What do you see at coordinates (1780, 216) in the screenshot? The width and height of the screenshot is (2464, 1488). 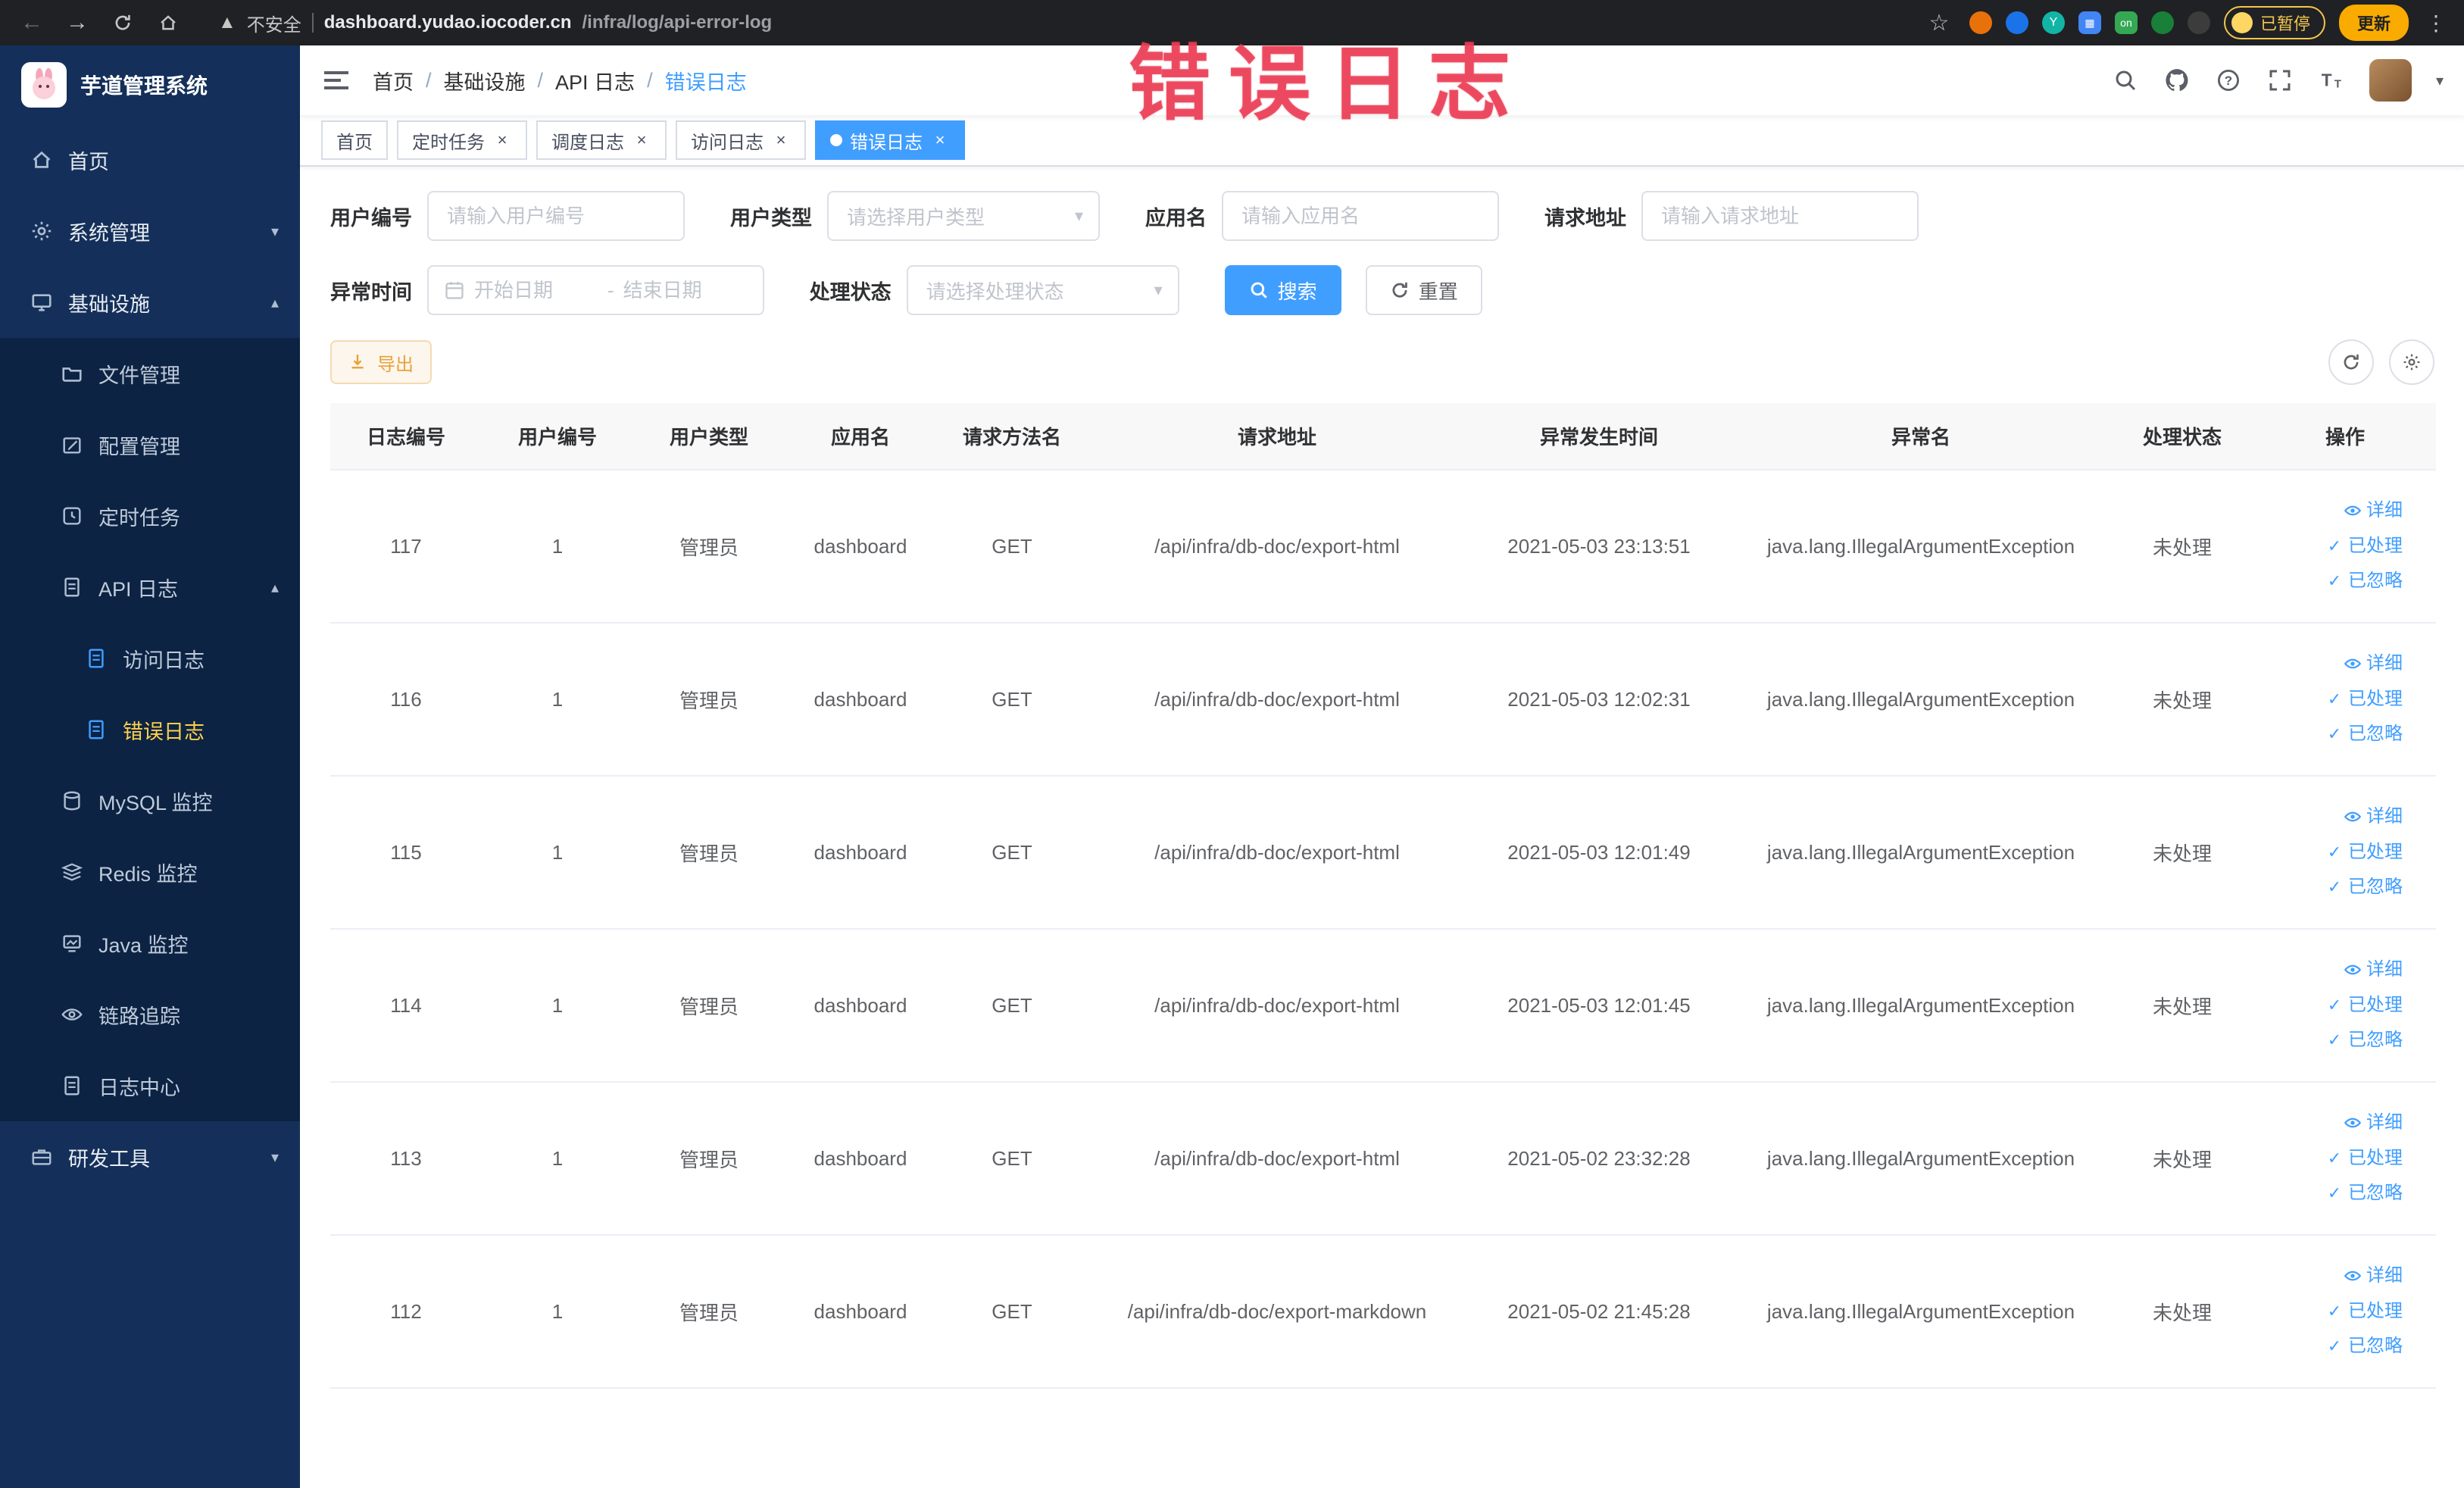 I see `request-url-input` at bounding box center [1780, 216].